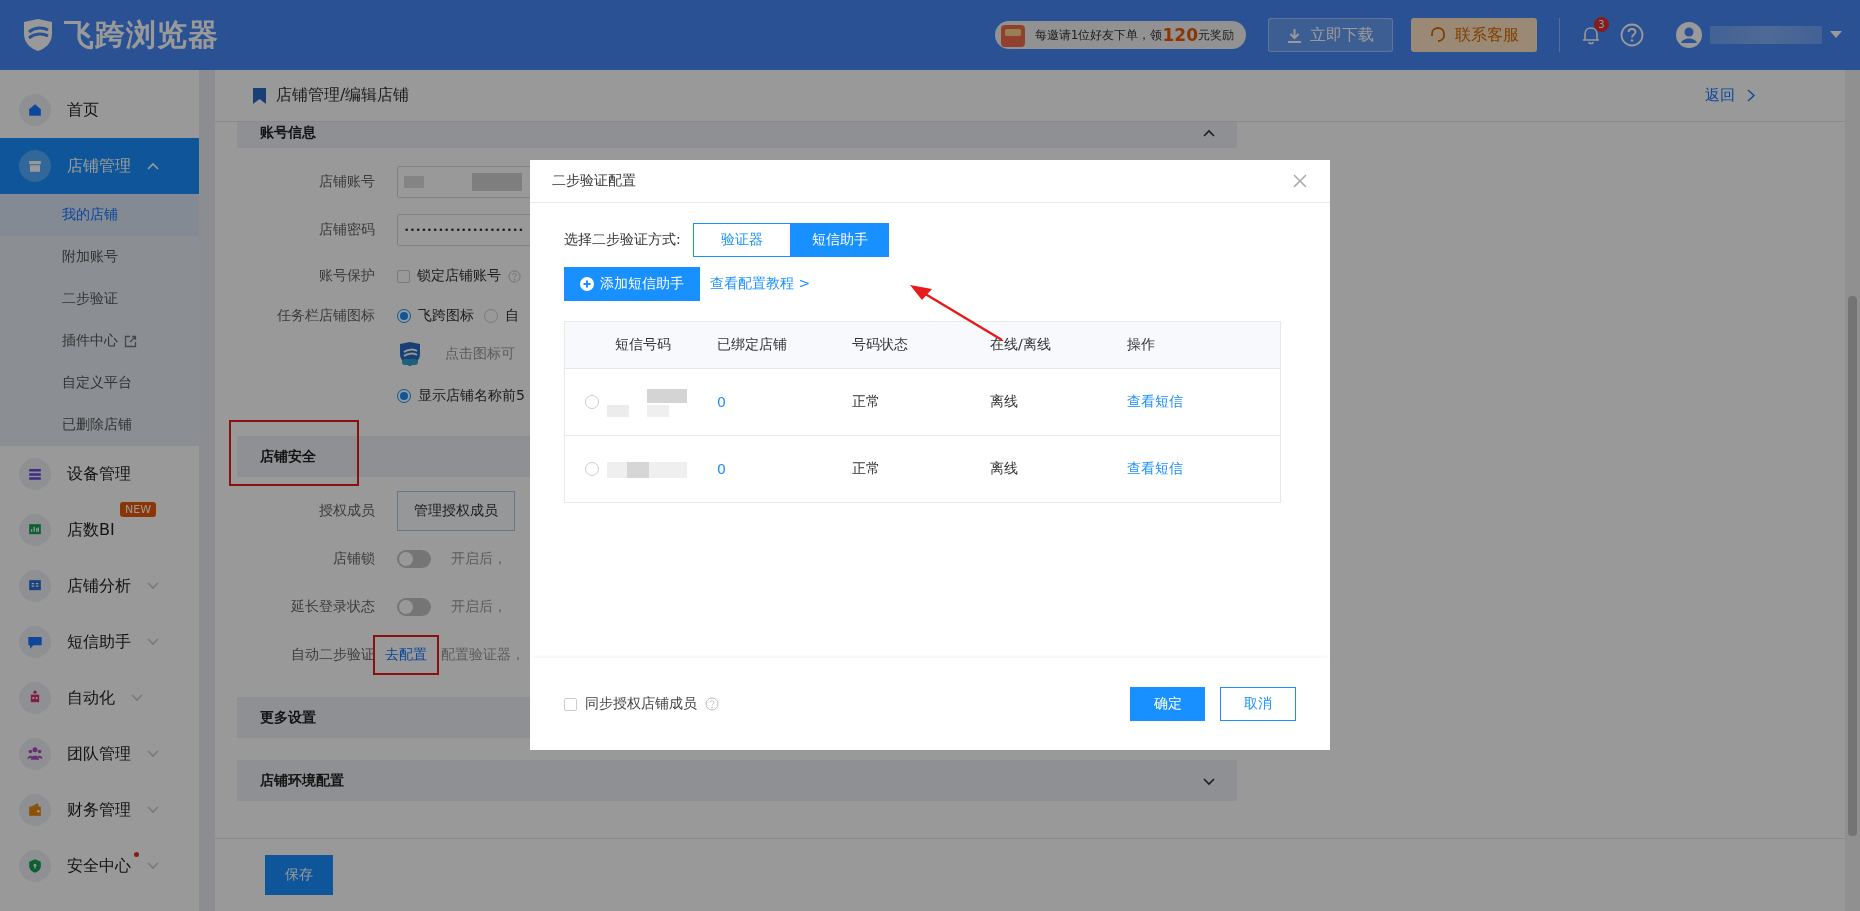 The height and width of the screenshot is (911, 1860). Describe the element at coordinates (471, 396) in the screenshot. I see `option-label: 显示店铺名称前5` at that location.